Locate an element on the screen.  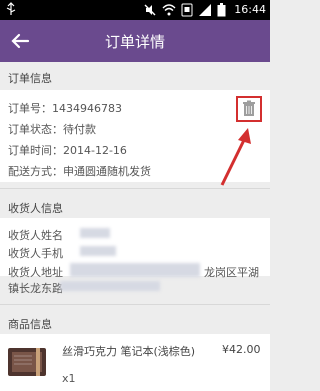
recipient-address-line2: 镇长龙东路 is located at coordinates (35, 288).